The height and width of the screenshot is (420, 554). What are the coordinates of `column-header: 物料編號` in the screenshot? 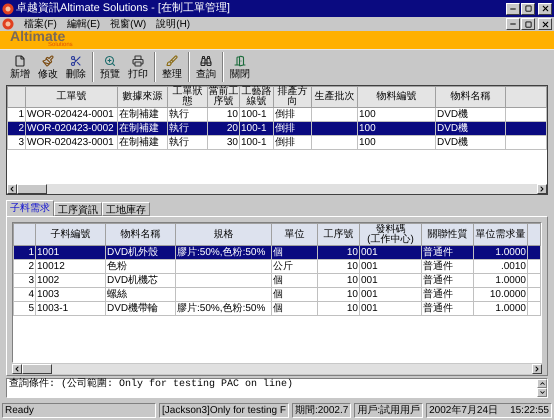 It's located at (397, 97).